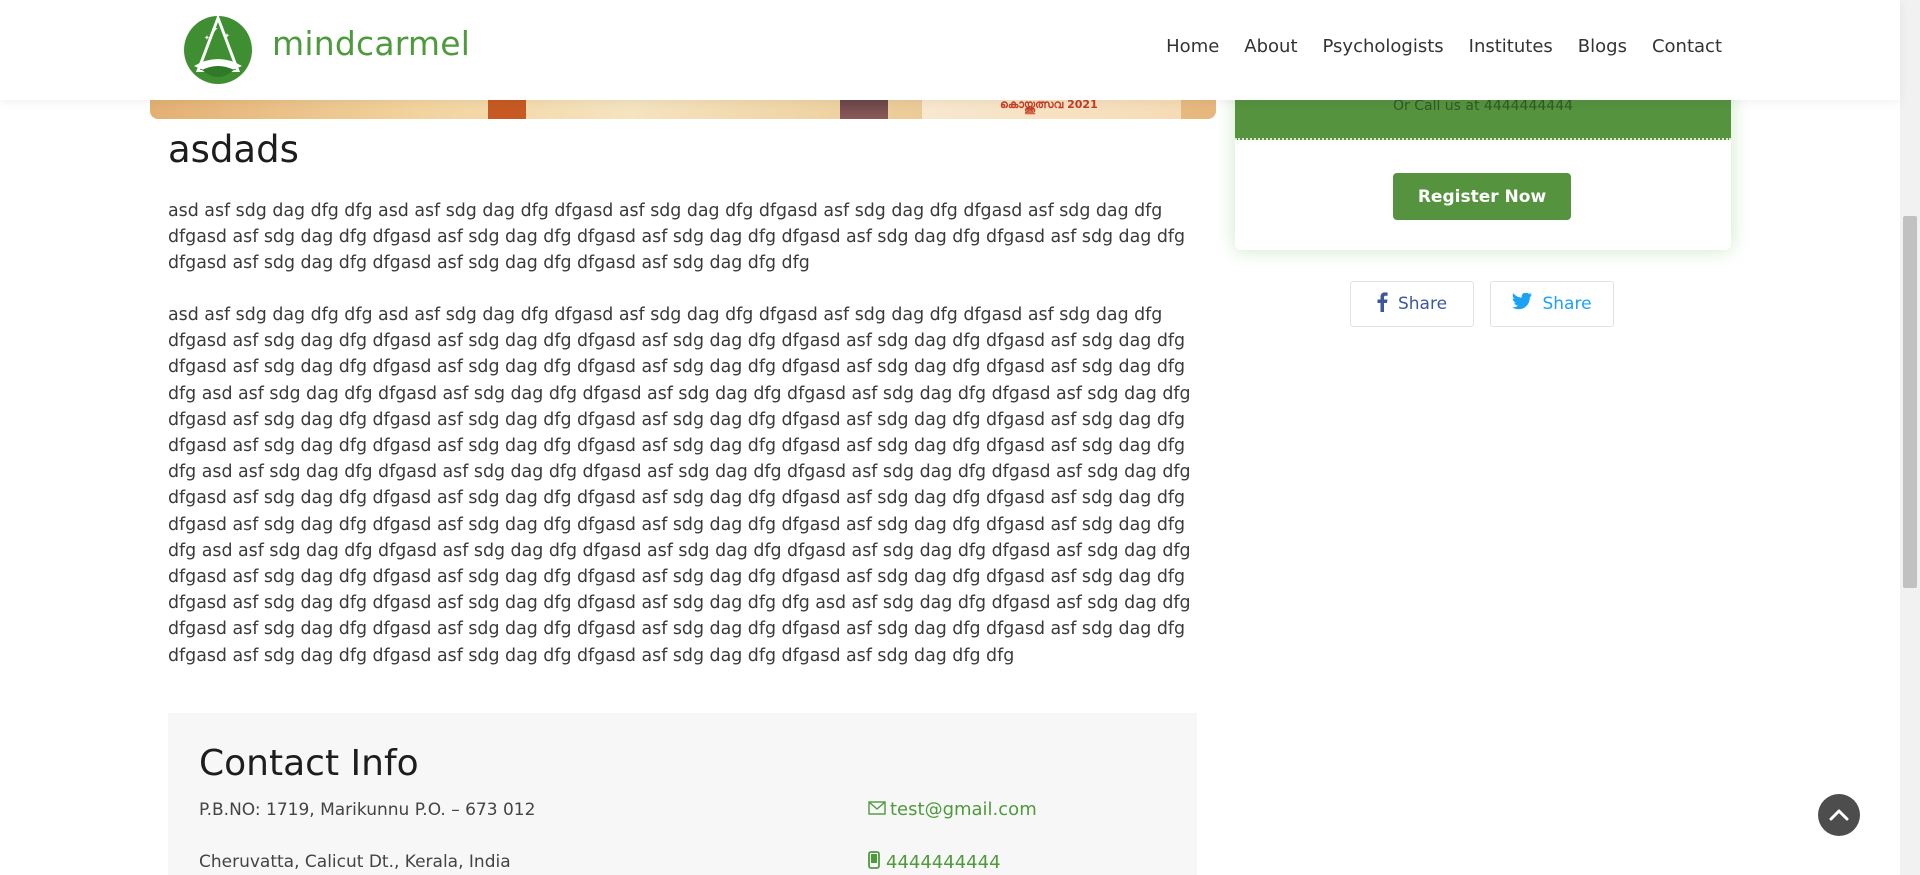 The width and height of the screenshot is (1920, 875). I want to click on chevron-up-icon, so click(1839, 815).